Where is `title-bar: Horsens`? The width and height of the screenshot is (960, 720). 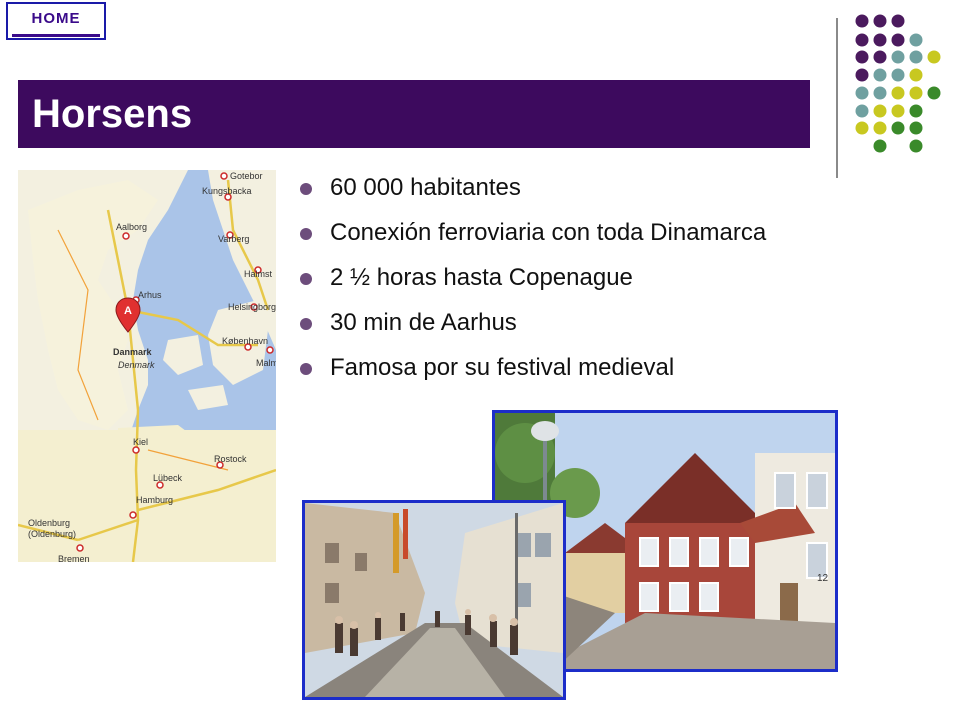 title-bar: Horsens is located at coordinates (414, 114).